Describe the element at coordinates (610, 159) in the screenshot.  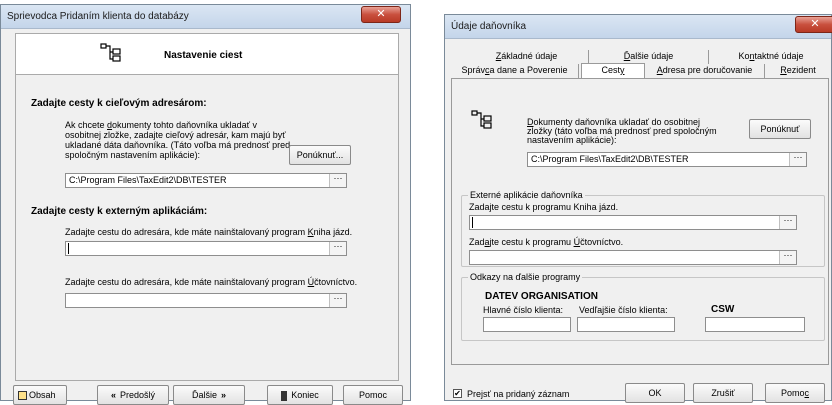
I see `dialog-path-value: C:\Program Files\TaxEdit2\DB\TESTER` at that location.